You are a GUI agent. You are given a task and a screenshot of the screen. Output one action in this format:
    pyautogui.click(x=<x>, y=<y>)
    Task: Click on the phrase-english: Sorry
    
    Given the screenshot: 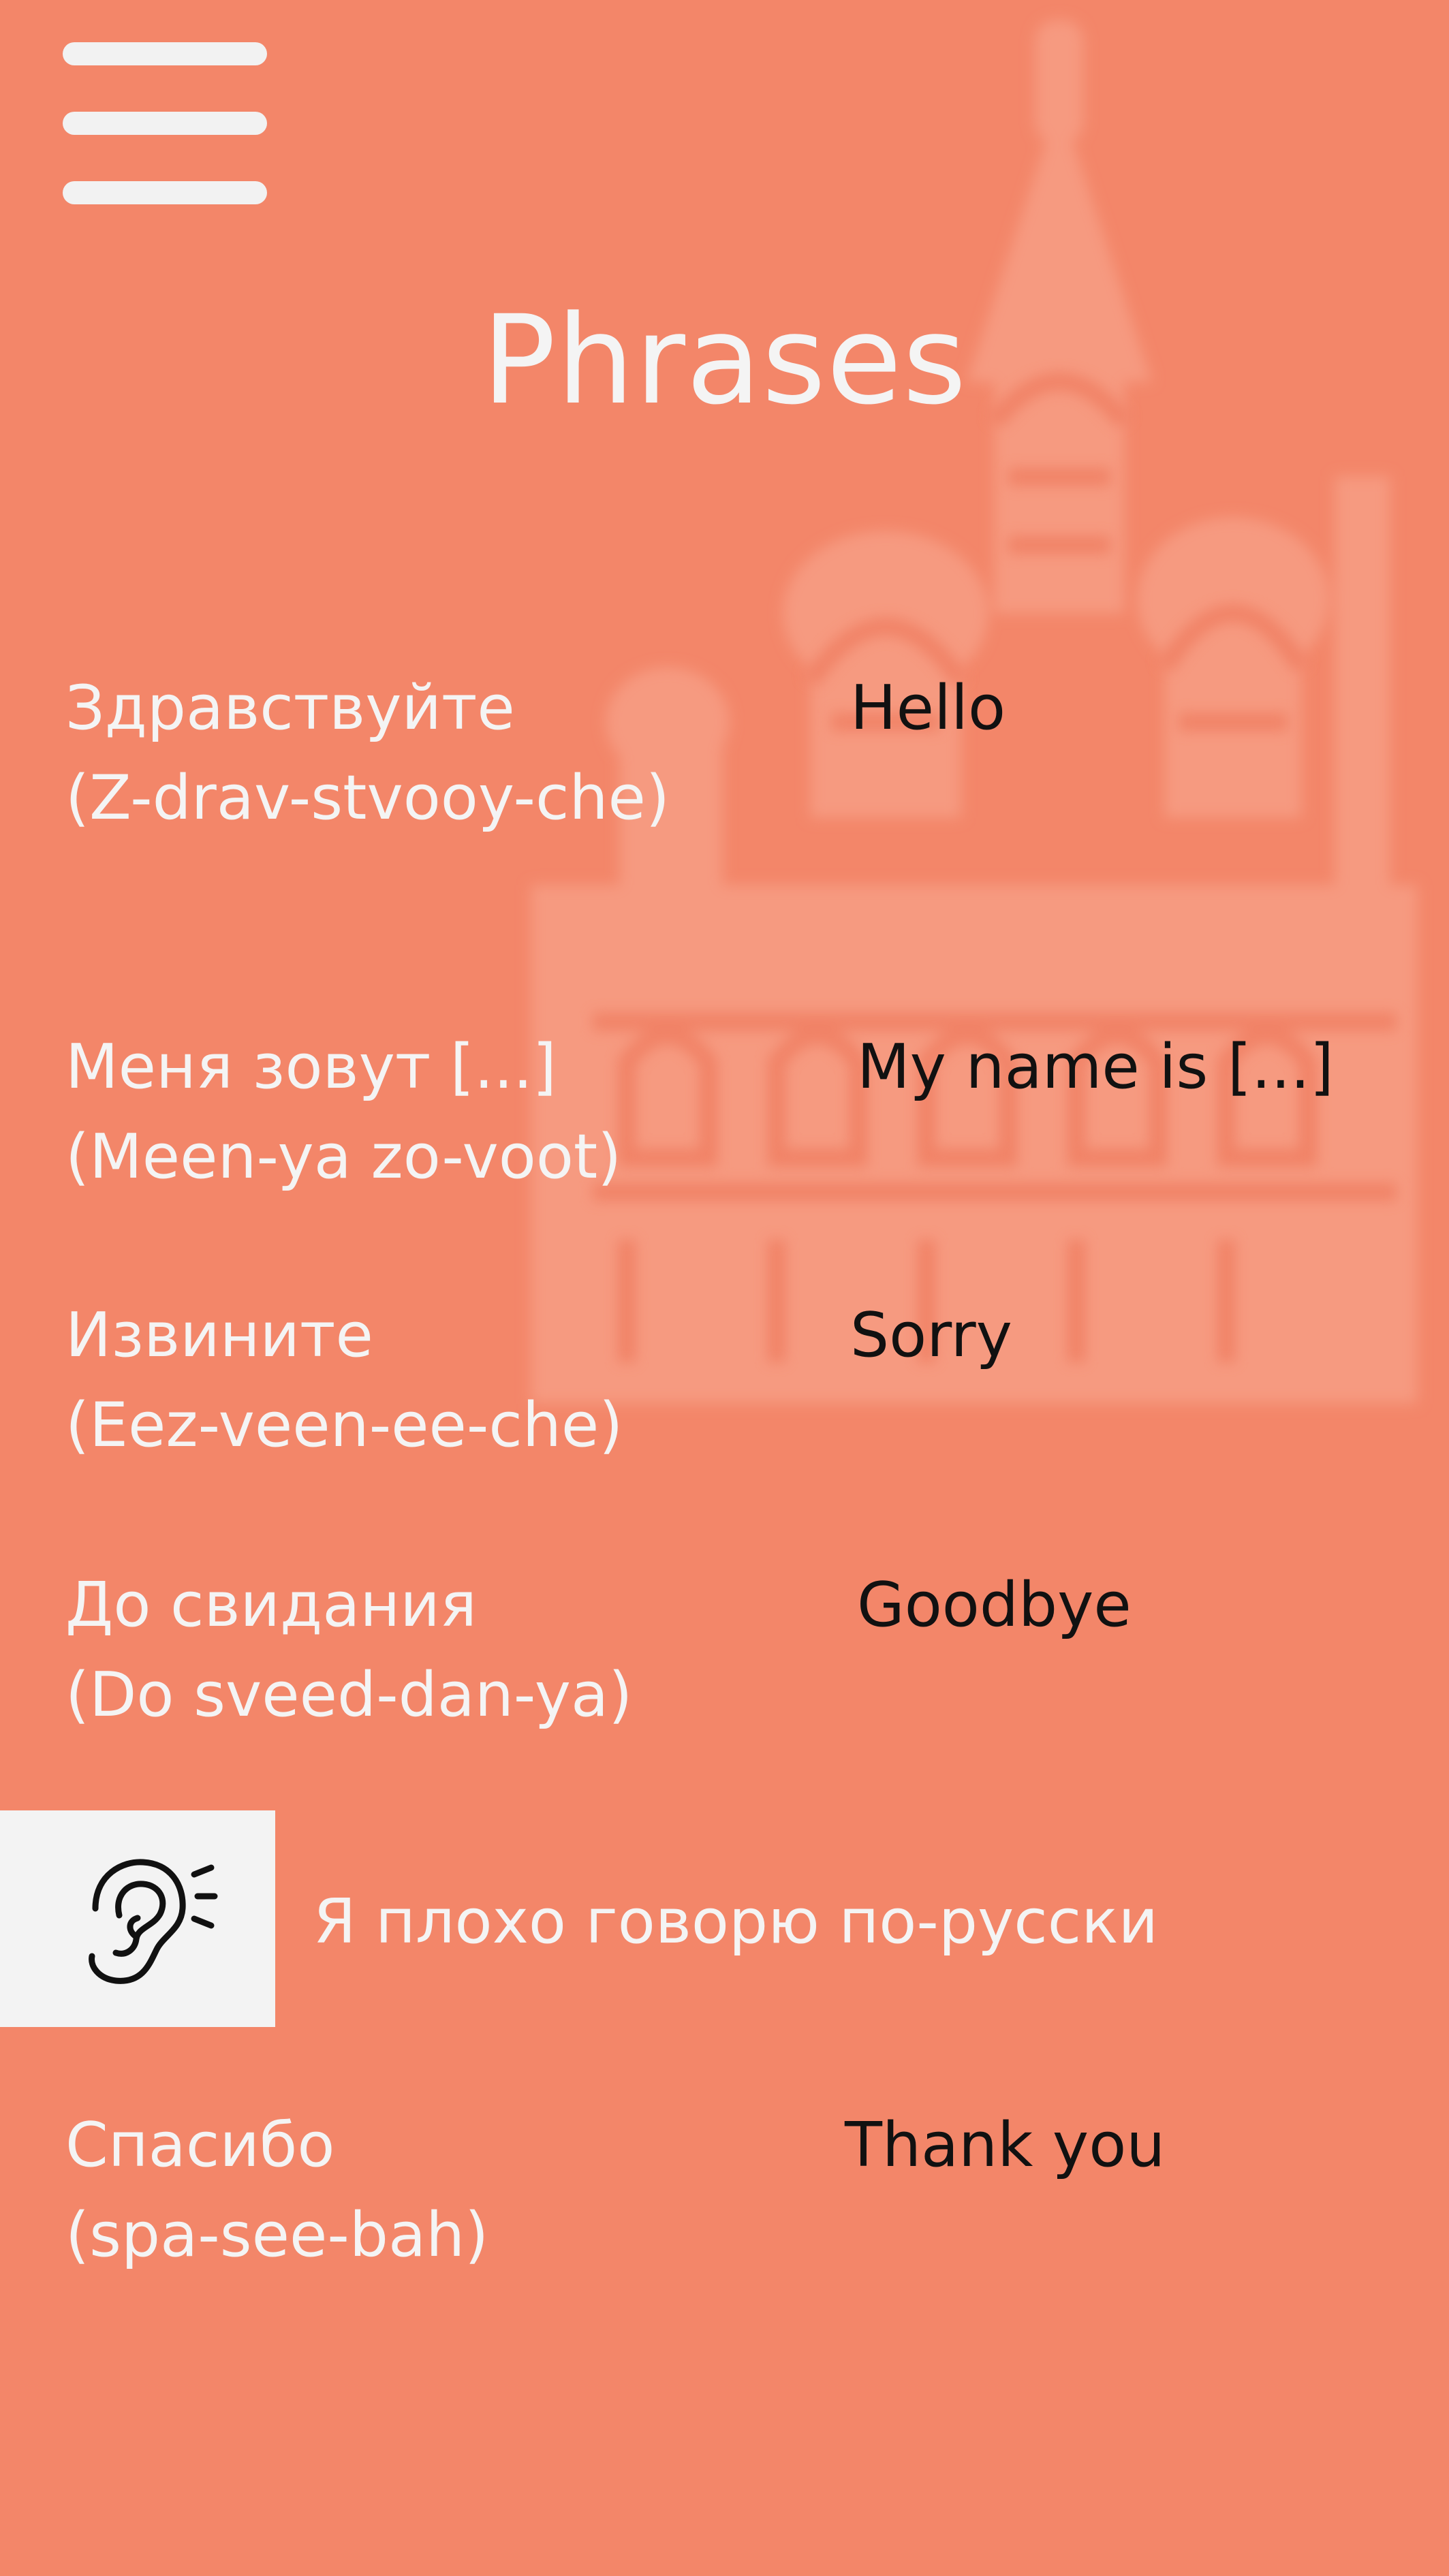 What is the action you would take?
    pyautogui.click(x=931, y=1335)
    